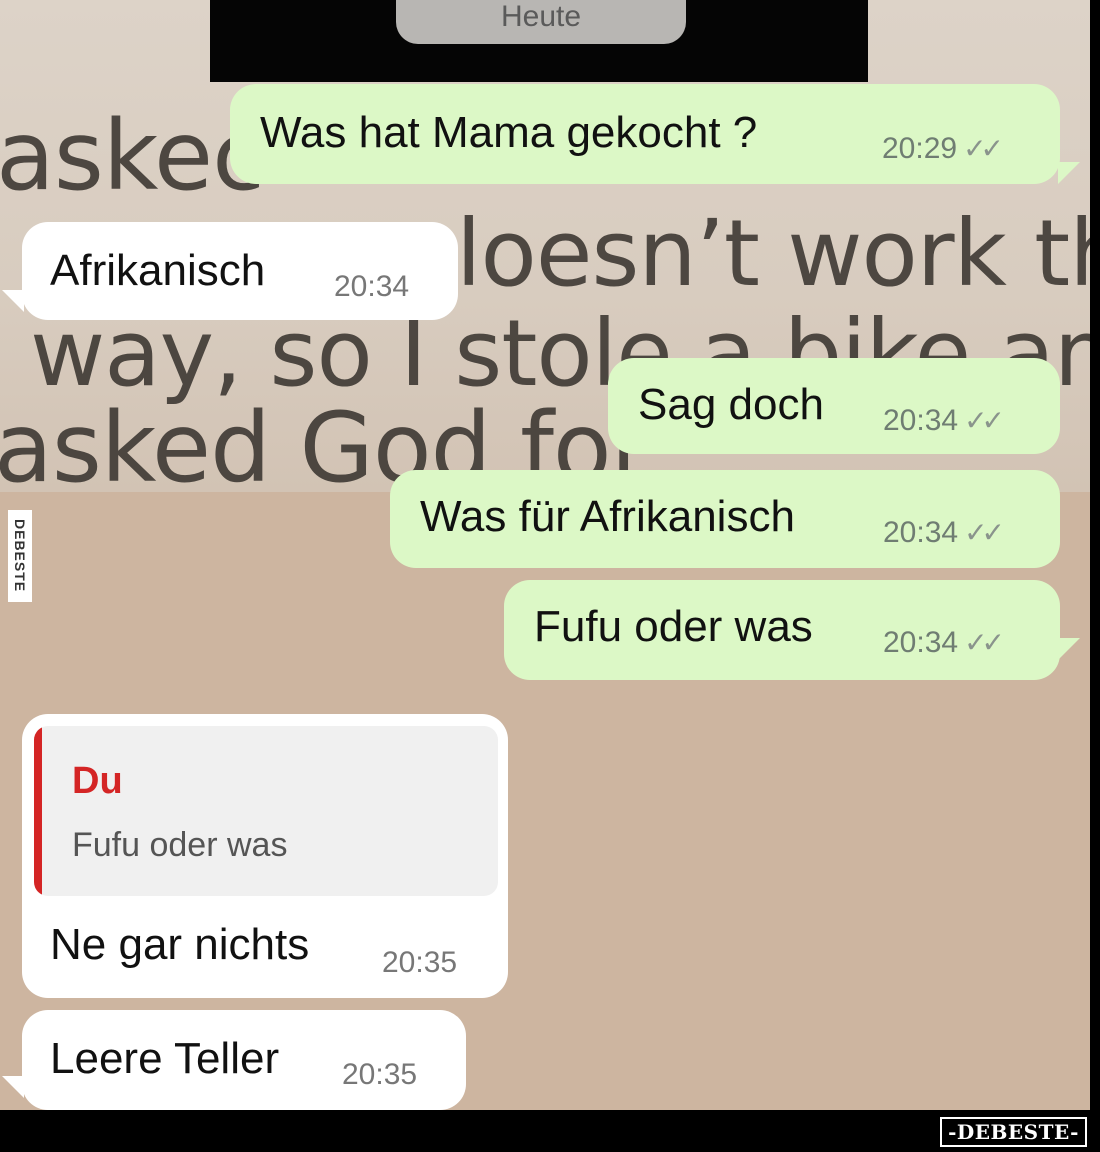  I want to click on wallpaper-text-line: askec, so click(132, 156).